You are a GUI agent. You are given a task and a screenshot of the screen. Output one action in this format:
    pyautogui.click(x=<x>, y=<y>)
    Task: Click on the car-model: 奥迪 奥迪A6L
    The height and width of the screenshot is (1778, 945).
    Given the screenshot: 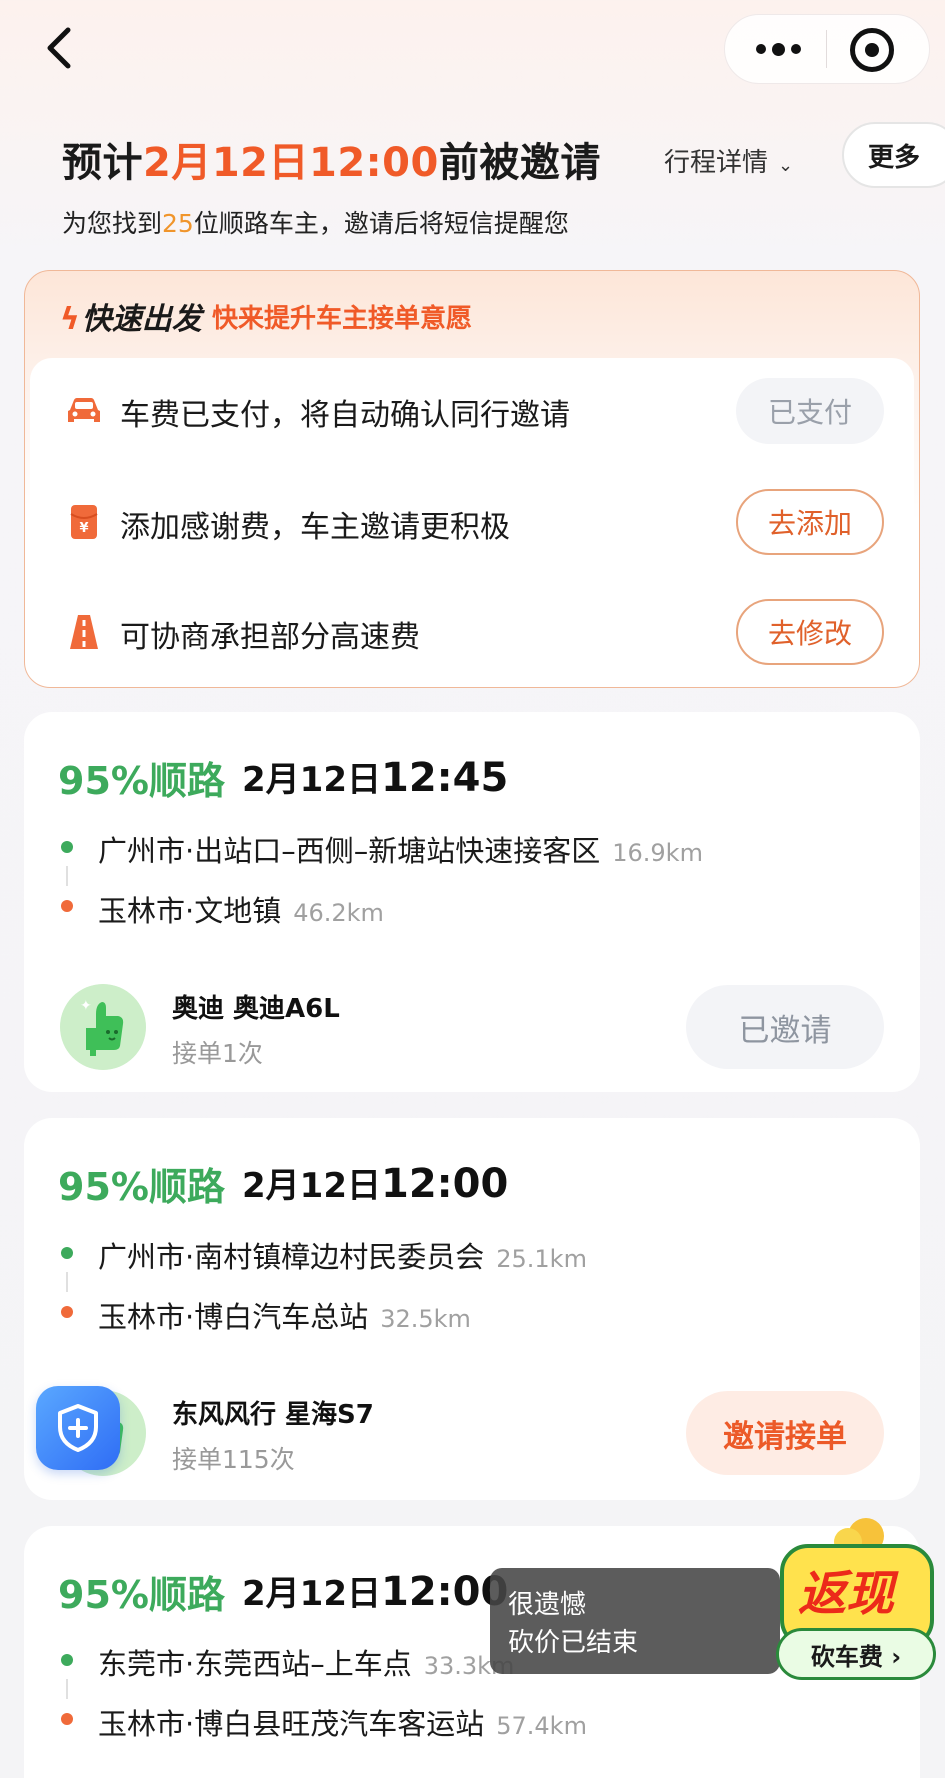 What is the action you would take?
    pyautogui.click(x=256, y=1009)
    